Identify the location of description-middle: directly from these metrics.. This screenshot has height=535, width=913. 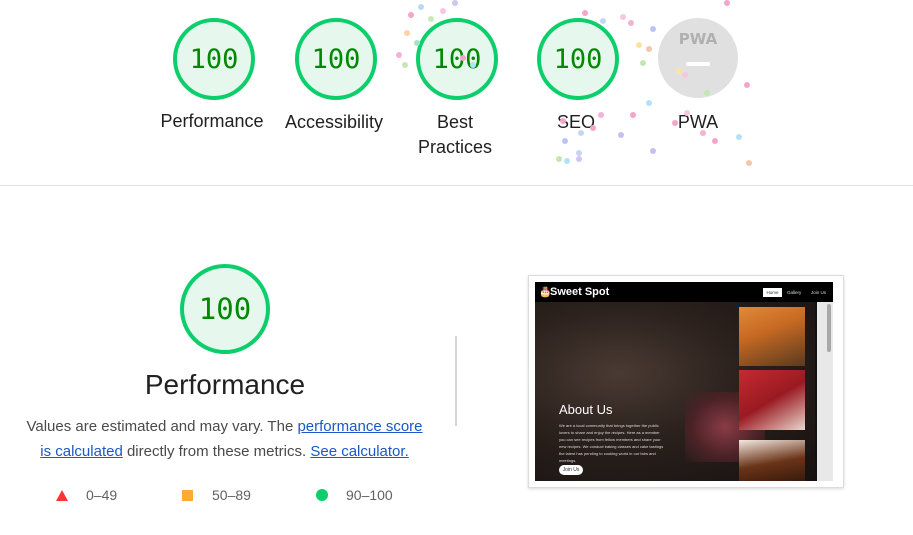
(216, 451).